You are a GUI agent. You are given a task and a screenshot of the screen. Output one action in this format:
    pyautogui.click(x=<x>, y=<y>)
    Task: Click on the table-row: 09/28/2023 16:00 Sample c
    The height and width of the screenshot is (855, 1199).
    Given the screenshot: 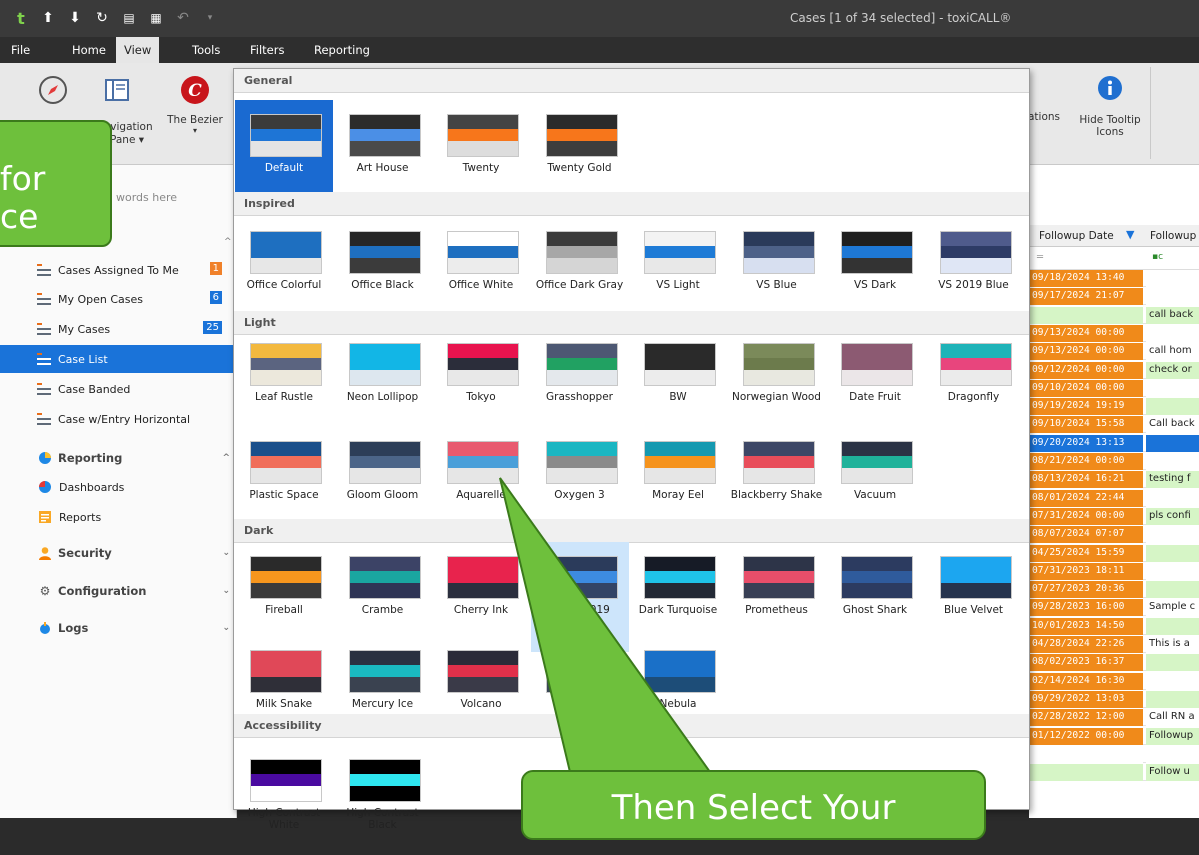 What is the action you would take?
    pyautogui.click(x=1114, y=608)
    